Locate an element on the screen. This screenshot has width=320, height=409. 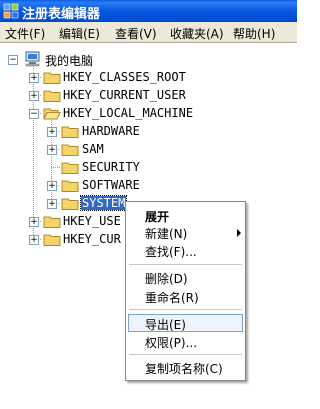
tree-item-hkcu: + HKEY_CURRENT_USER is located at coordinates (120, 96).